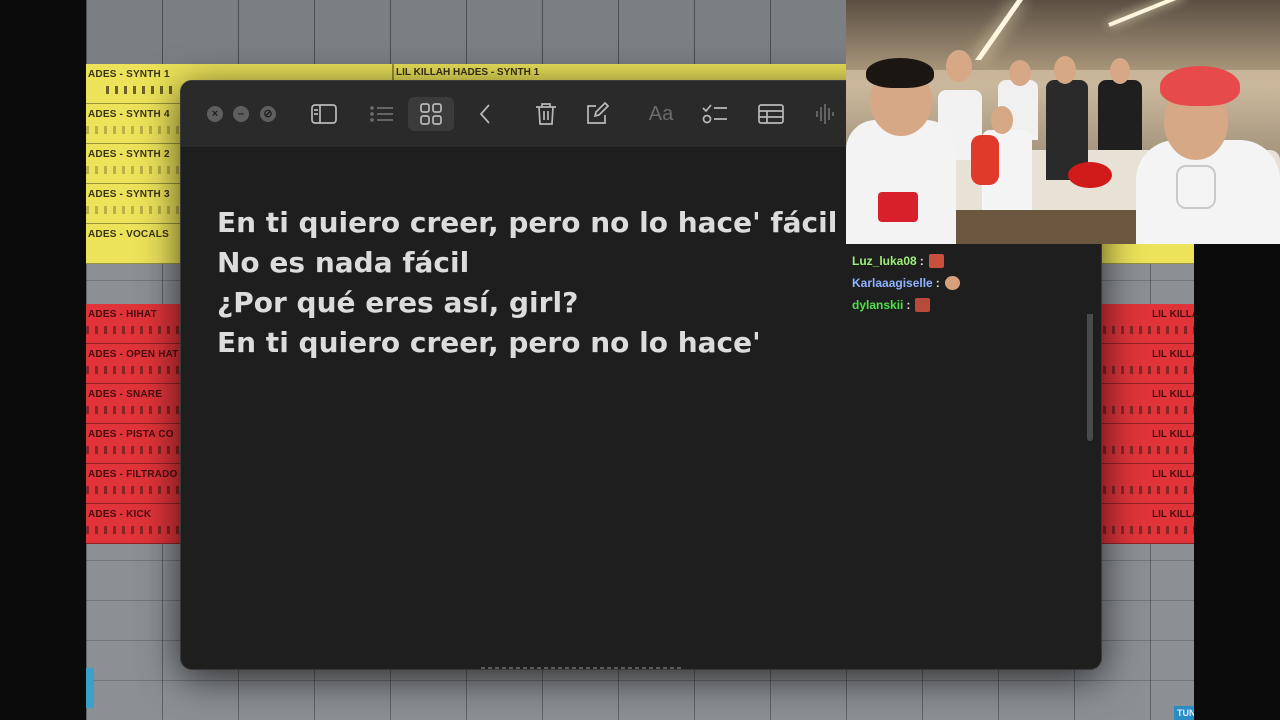 Image resolution: width=1280 pixels, height=720 pixels. I want to click on clip-label: LIL KILLAH HADES - SYNTH 1, so click(468, 72).